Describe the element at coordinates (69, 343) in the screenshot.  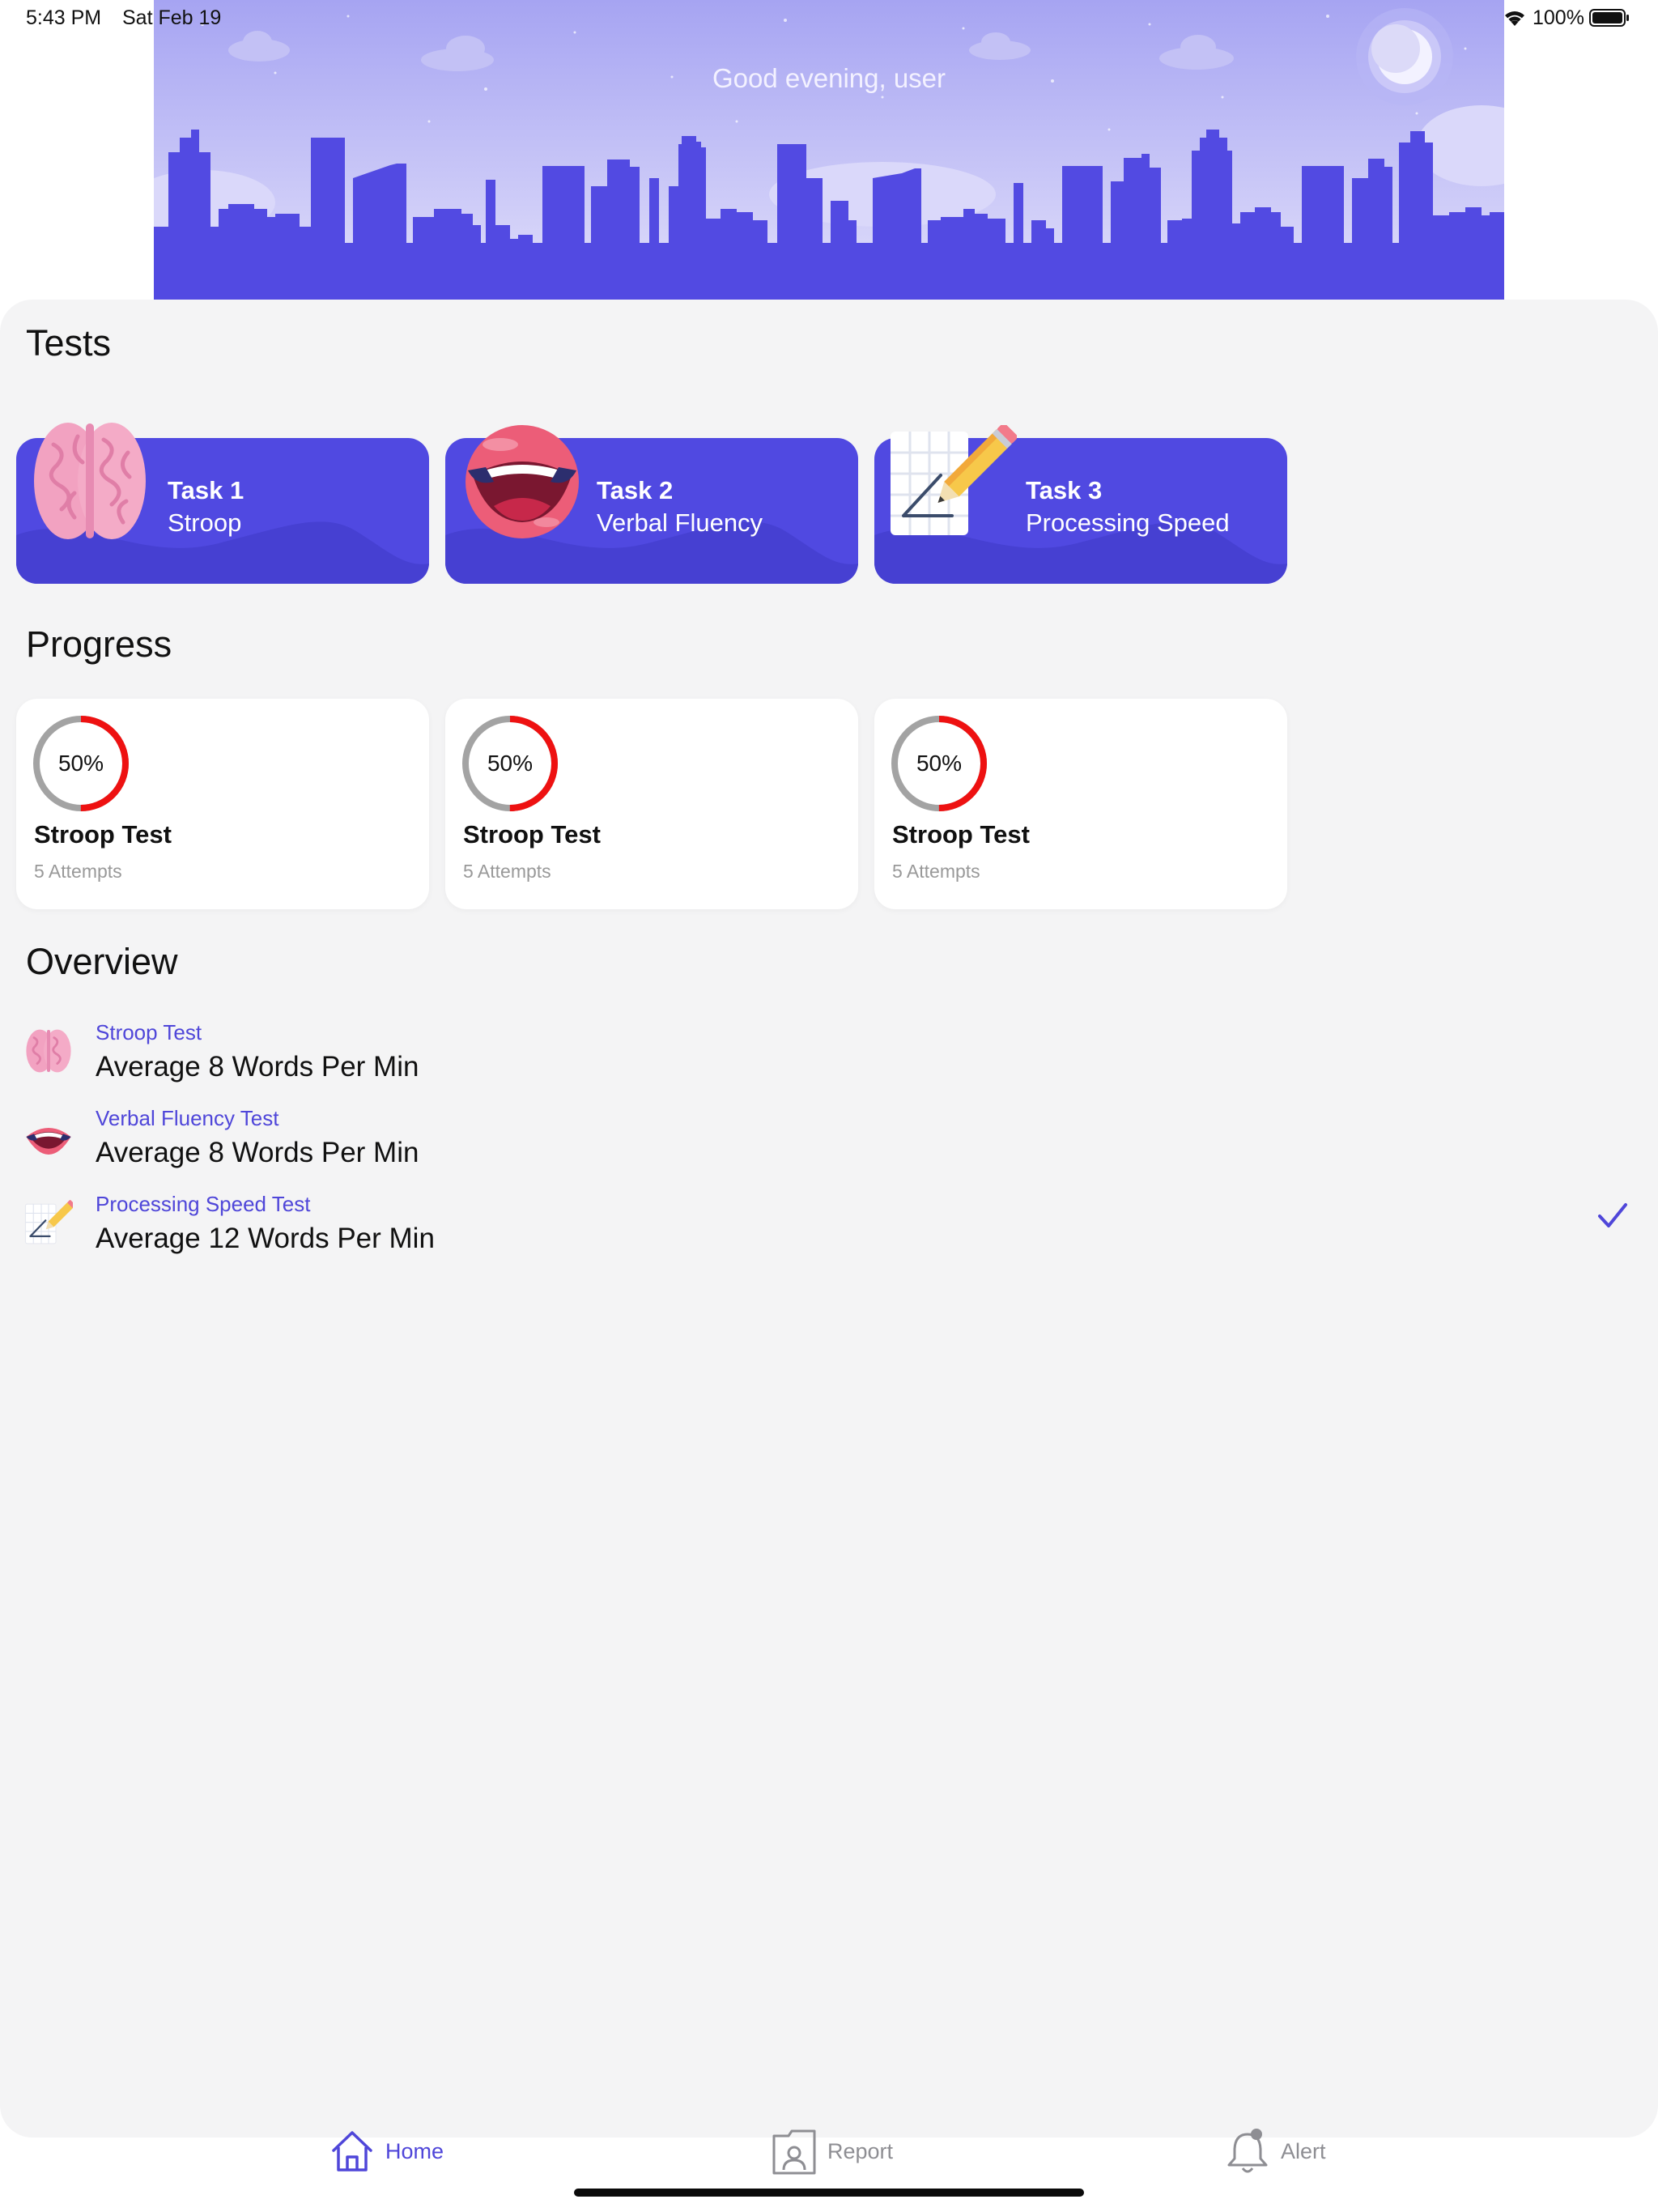
I see `tests-title: Tests` at that location.